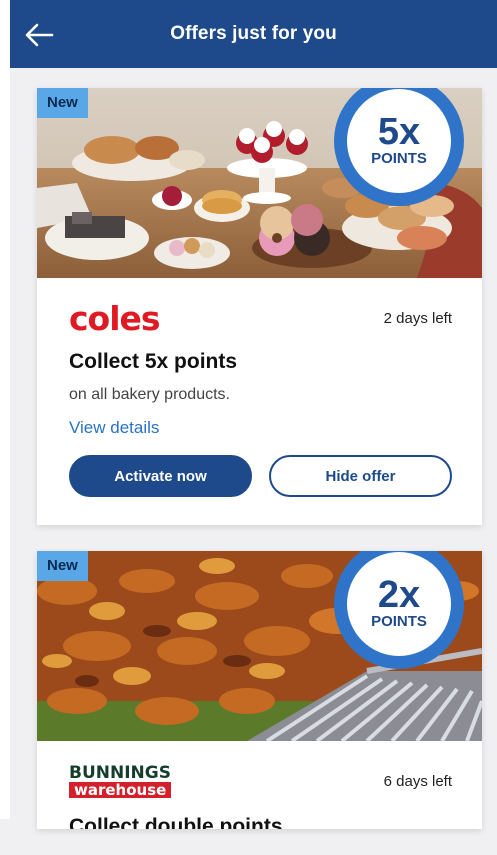 The height and width of the screenshot is (855, 497). Describe the element at coordinates (417, 318) in the screenshot. I see `days-left: 2 days left` at that location.